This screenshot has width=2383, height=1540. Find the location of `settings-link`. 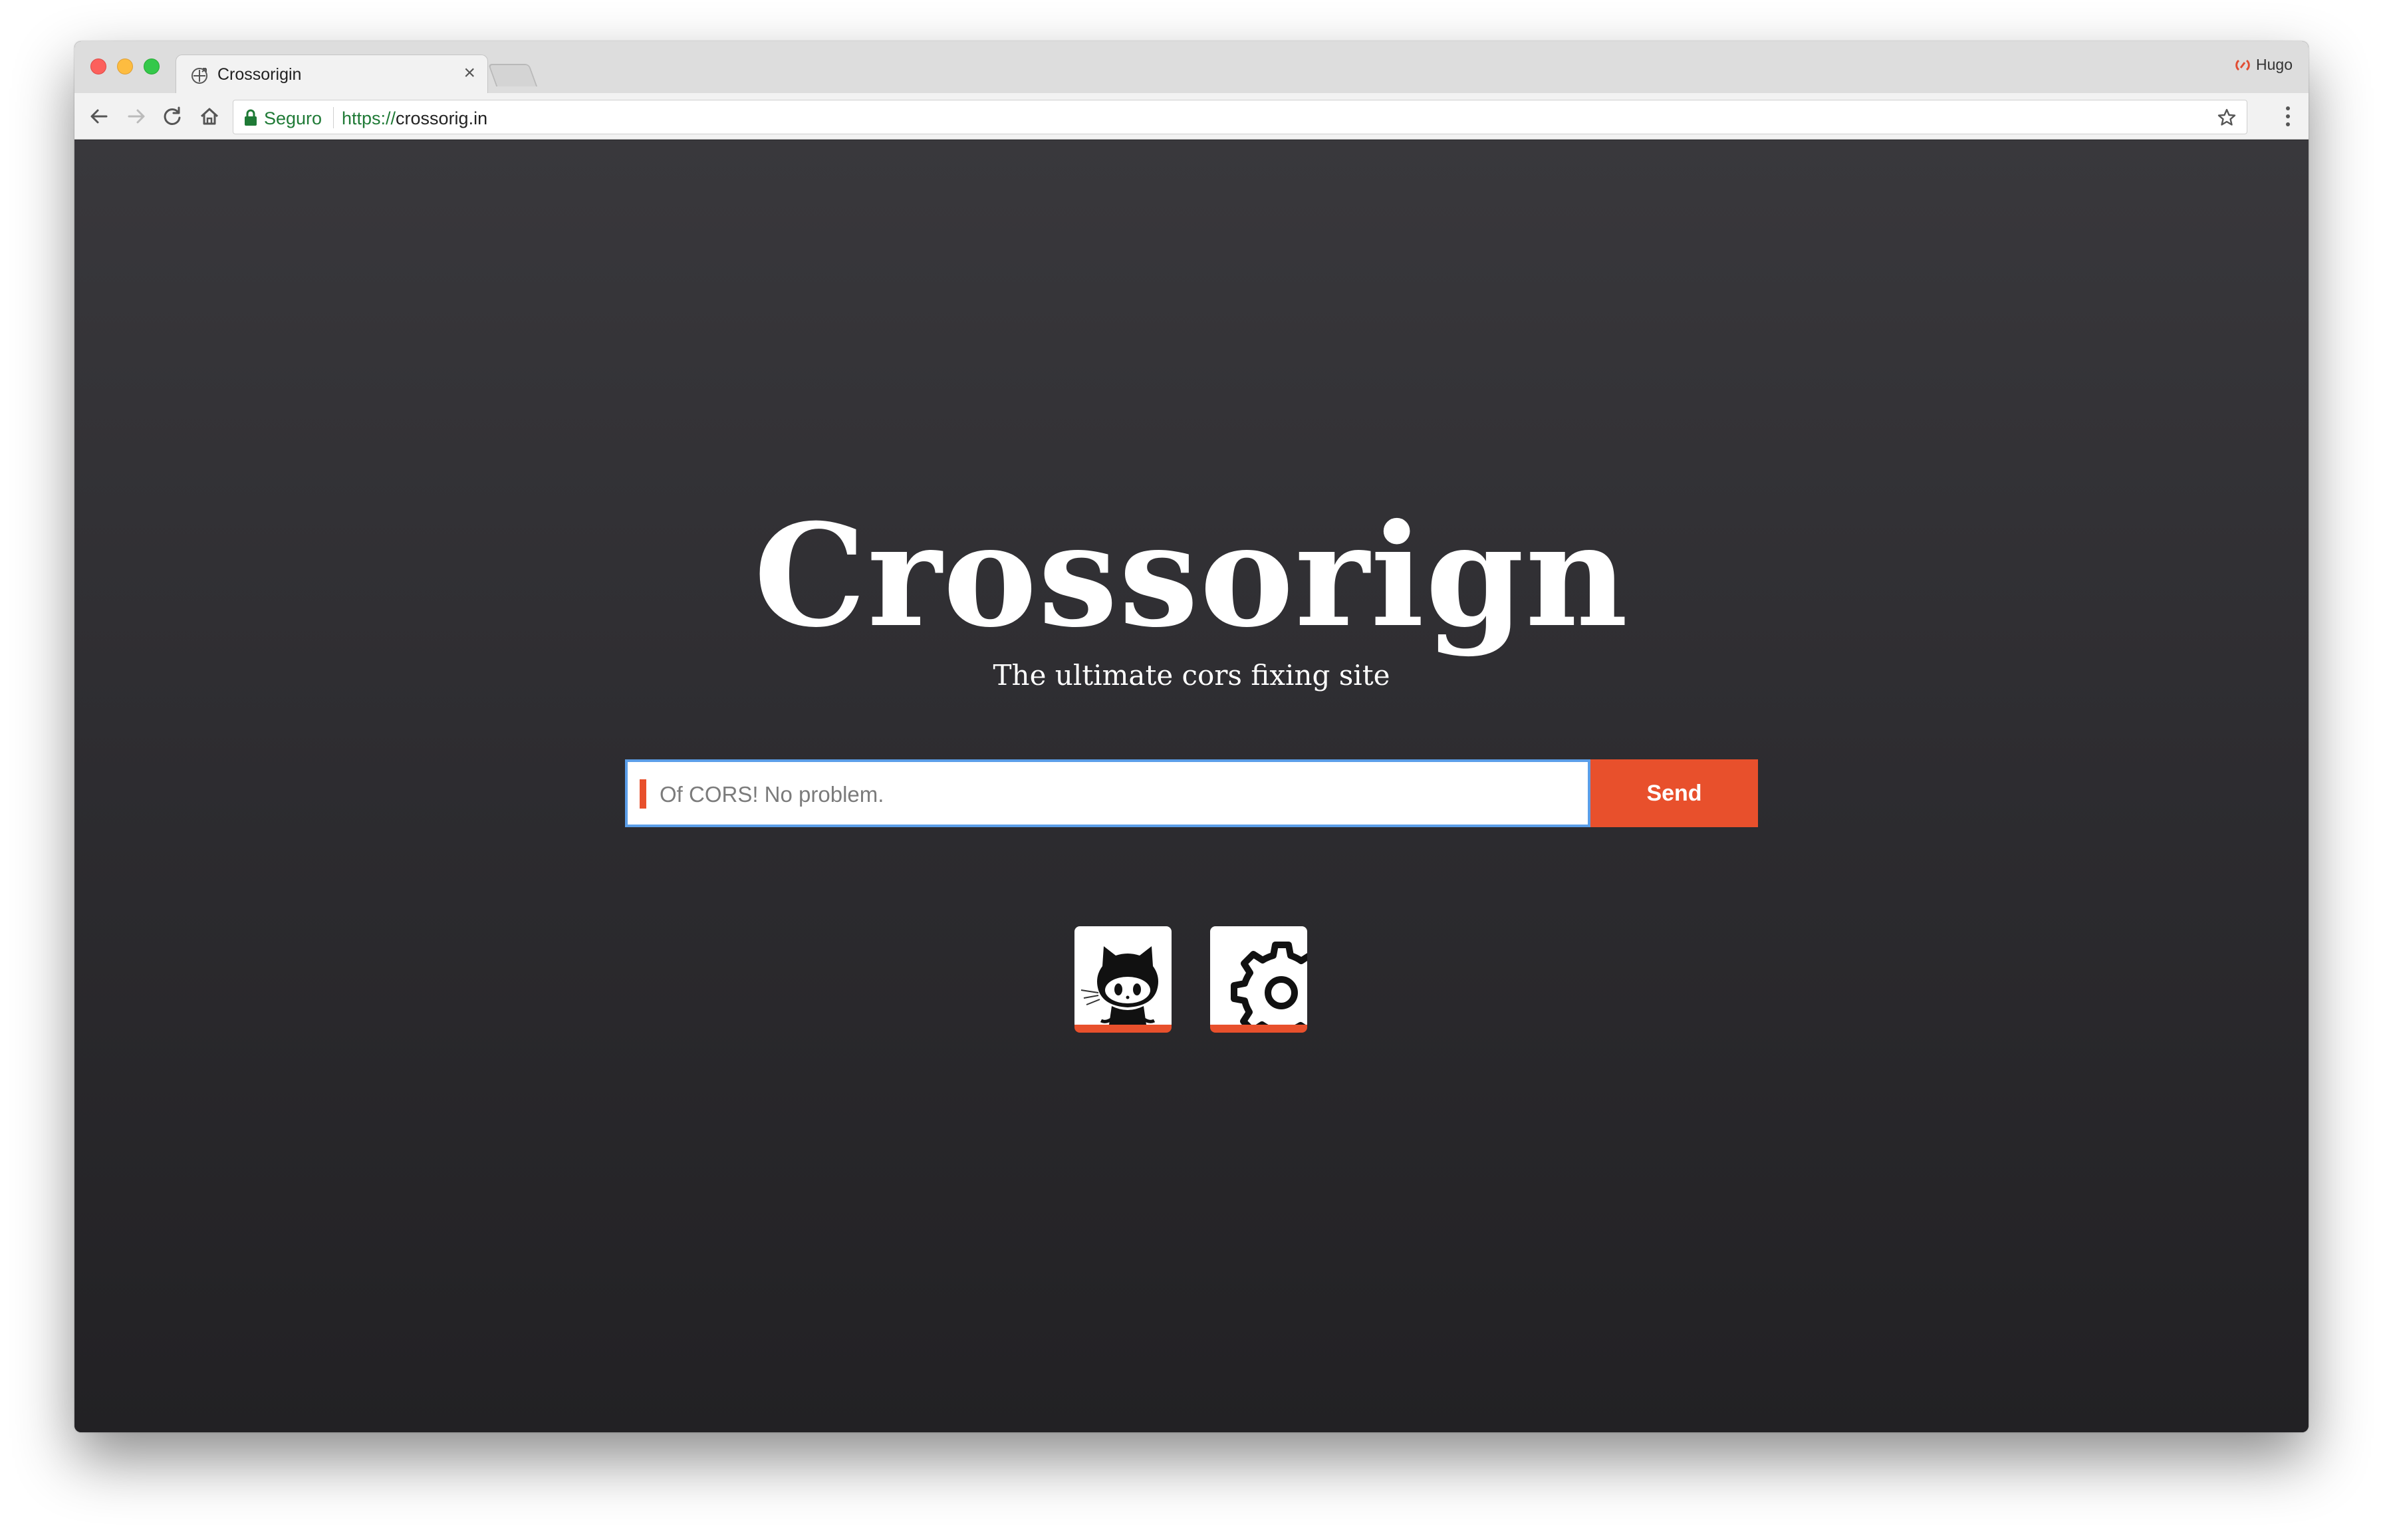

settings-link is located at coordinates (1259, 979).